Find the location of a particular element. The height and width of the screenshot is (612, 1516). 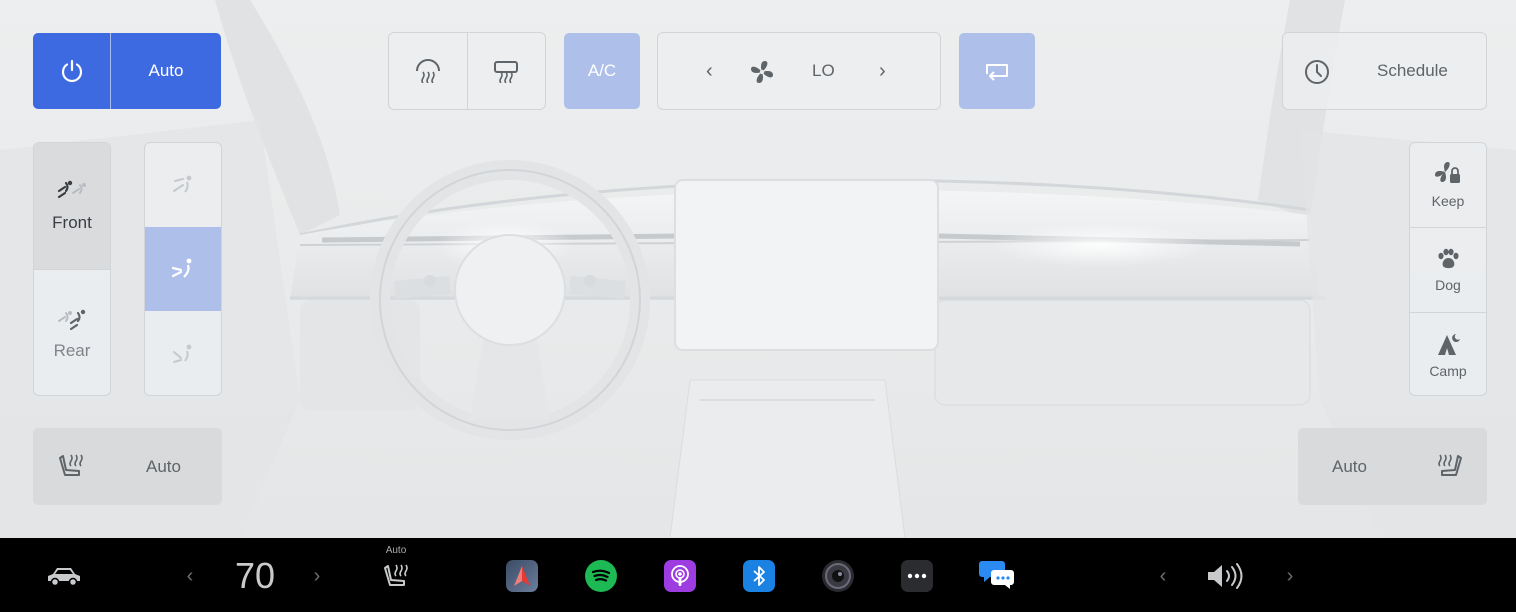

rear-zone-label: Rear is located at coordinates (72, 350).